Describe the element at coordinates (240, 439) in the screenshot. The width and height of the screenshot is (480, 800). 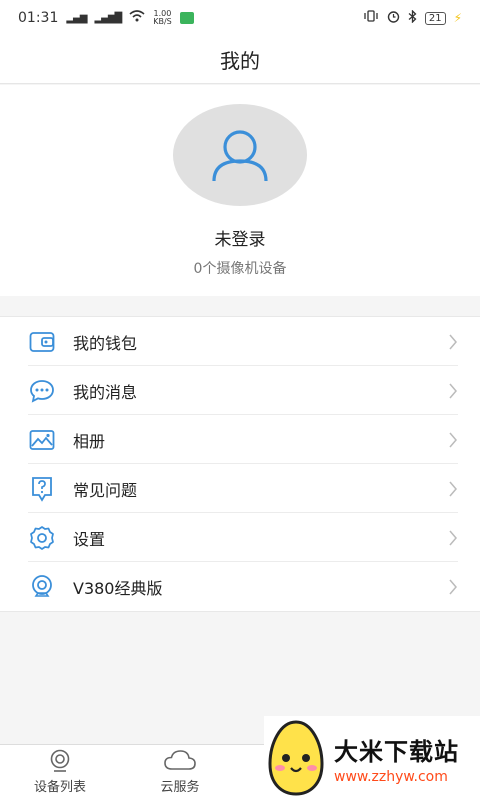
I see `menu-item-album: 相册` at that location.